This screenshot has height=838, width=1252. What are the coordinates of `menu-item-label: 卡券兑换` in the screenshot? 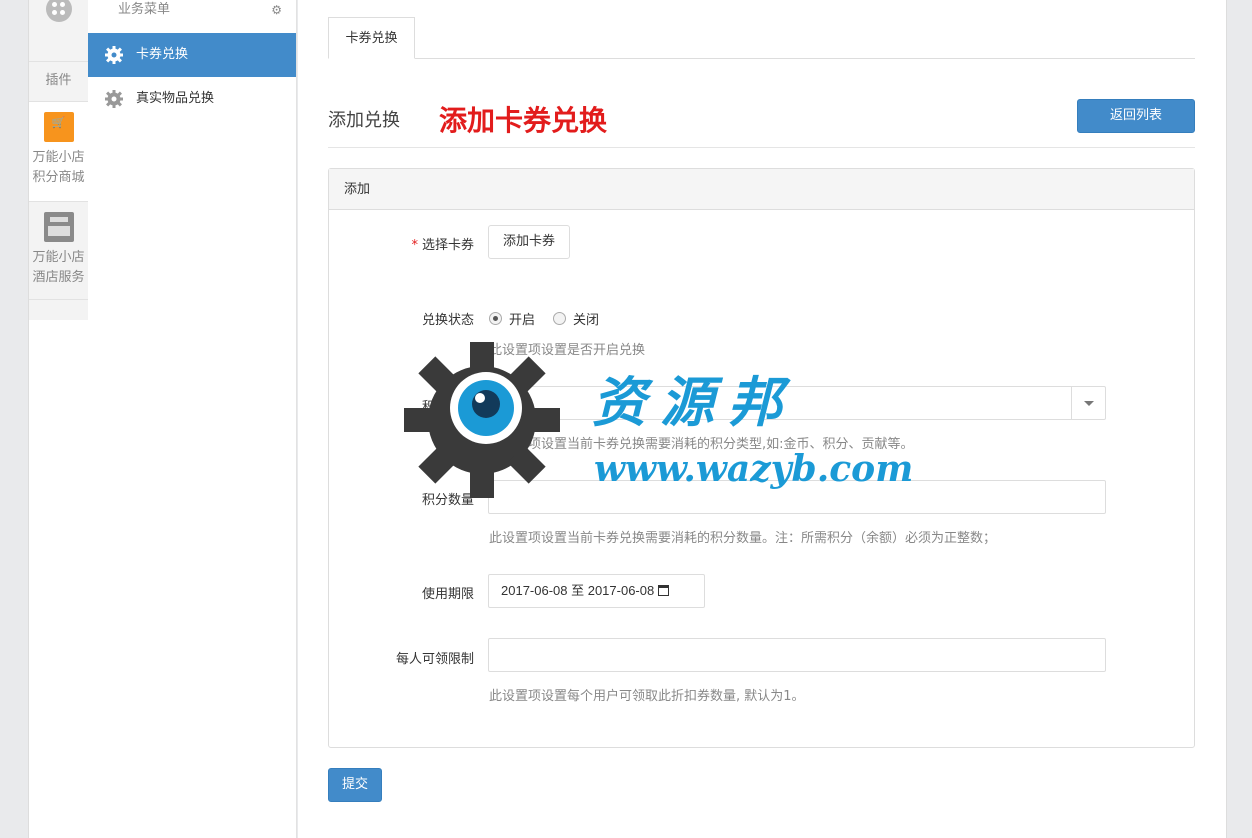 It's located at (162, 54).